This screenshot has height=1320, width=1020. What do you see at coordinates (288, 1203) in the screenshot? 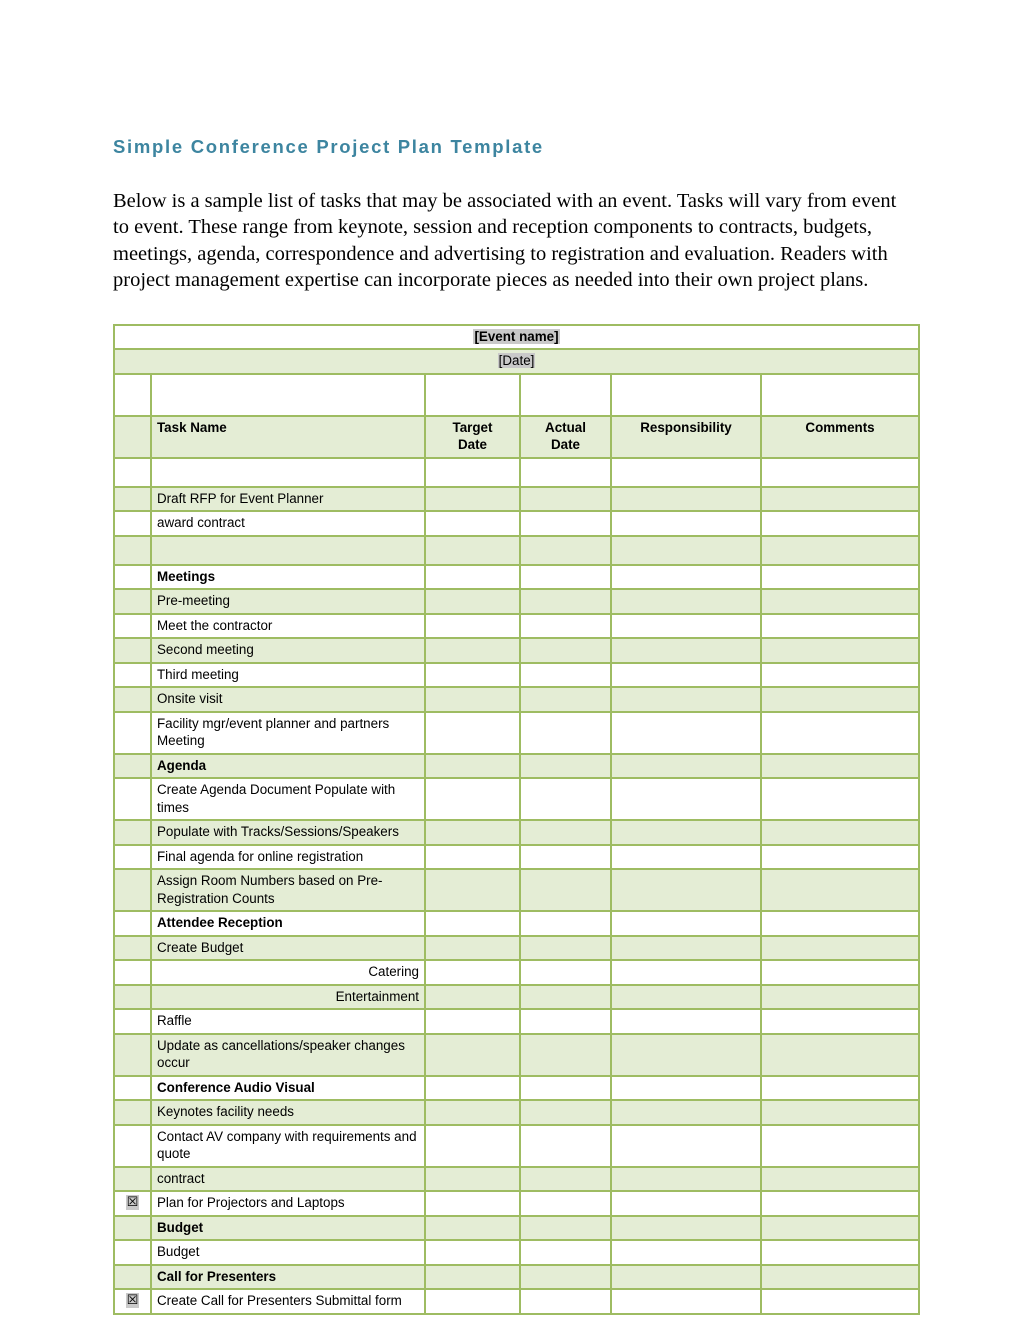
I see `task-name-cell: Plan for Projectors and Laptops` at bounding box center [288, 1203].